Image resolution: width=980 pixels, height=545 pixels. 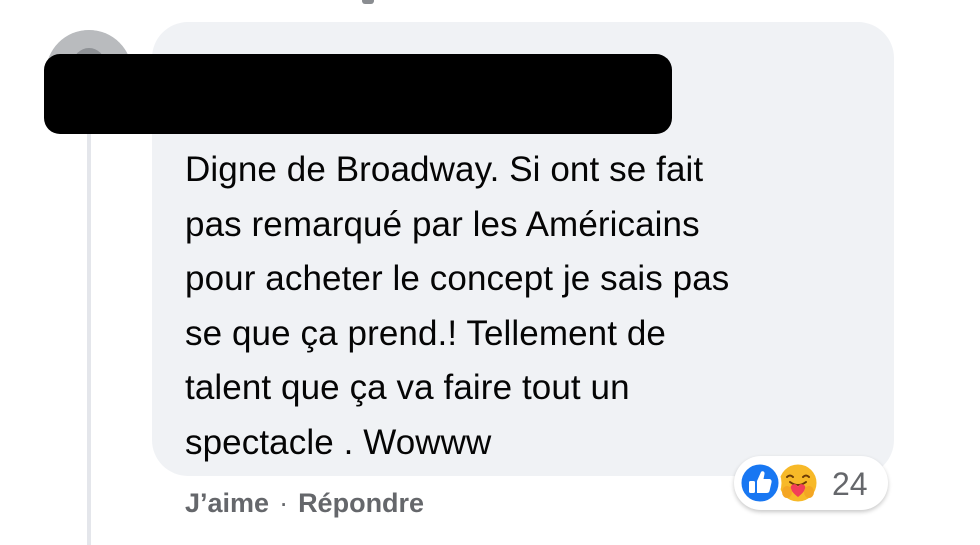 I want to click on previous-comment-fragment, so click(x=368, y=2).